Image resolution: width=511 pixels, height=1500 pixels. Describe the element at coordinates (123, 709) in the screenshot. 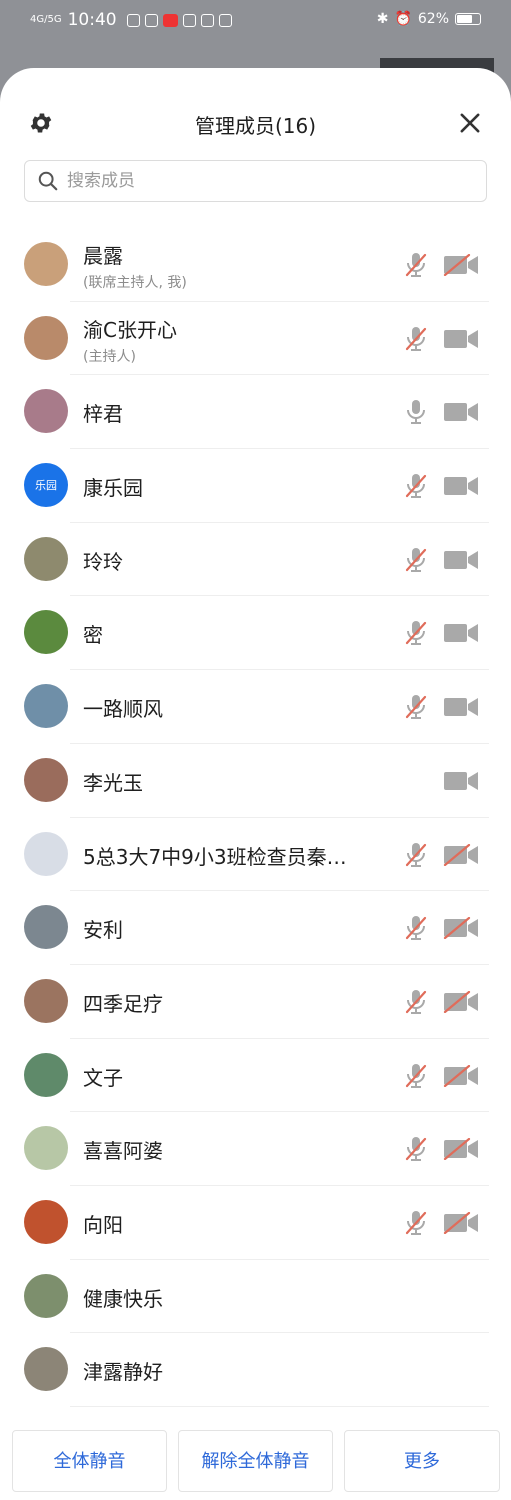

I see `member-name: 一路顺风` at that location.